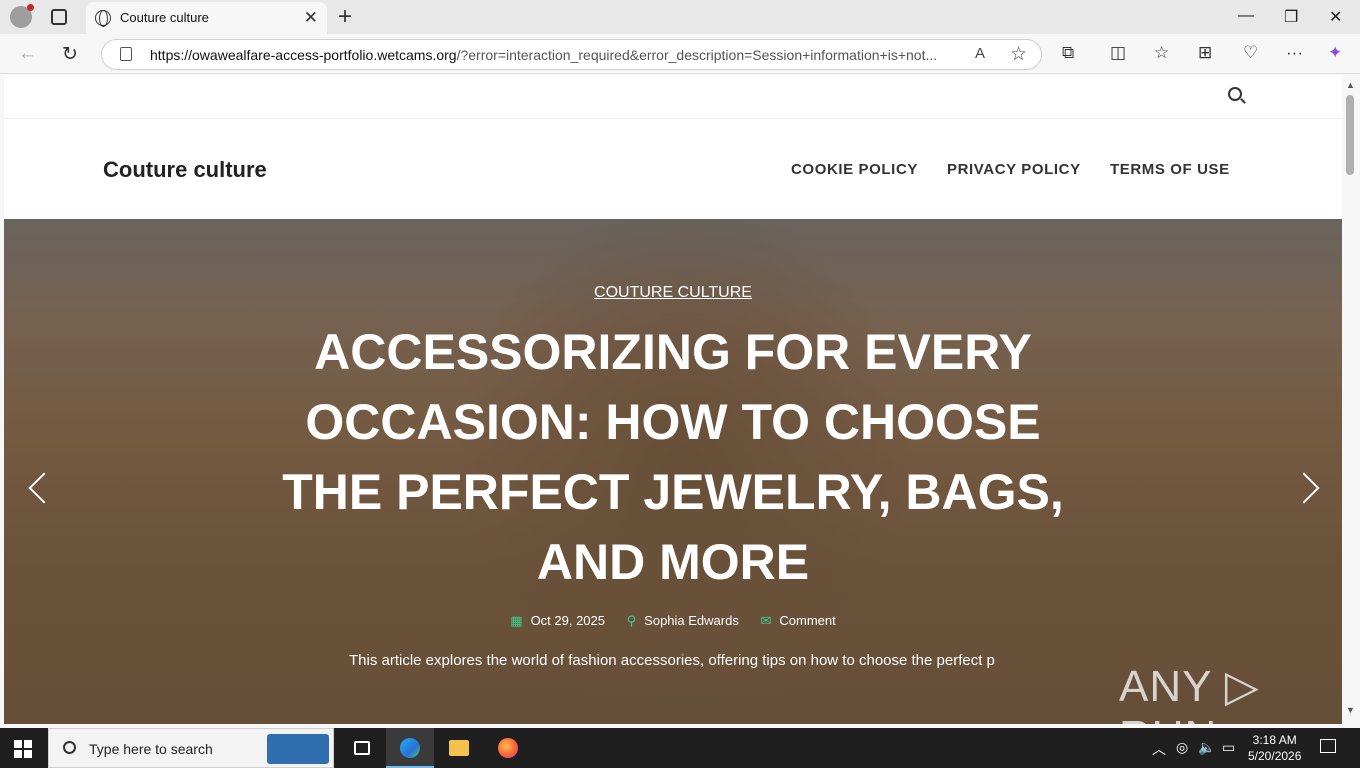  What do you see at coordinates (1350, 135) in the screenshot?
I see `scrollbar-thumb` at bounding box center [1350, 135].